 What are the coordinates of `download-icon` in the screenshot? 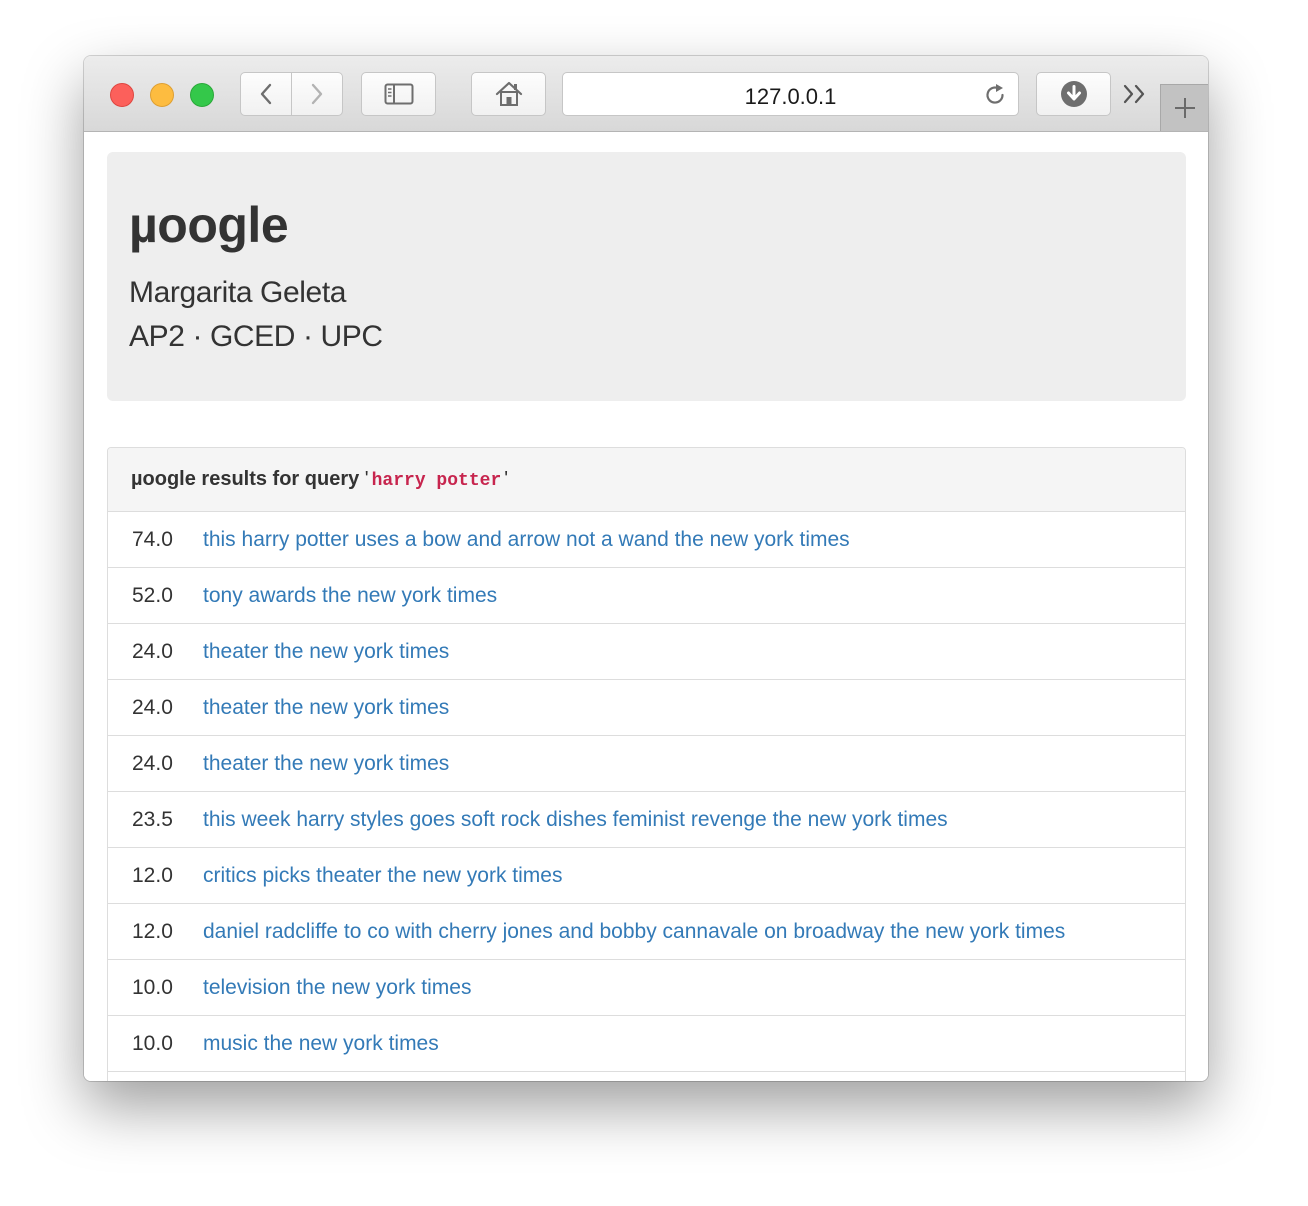 It's located at (1073, 94).